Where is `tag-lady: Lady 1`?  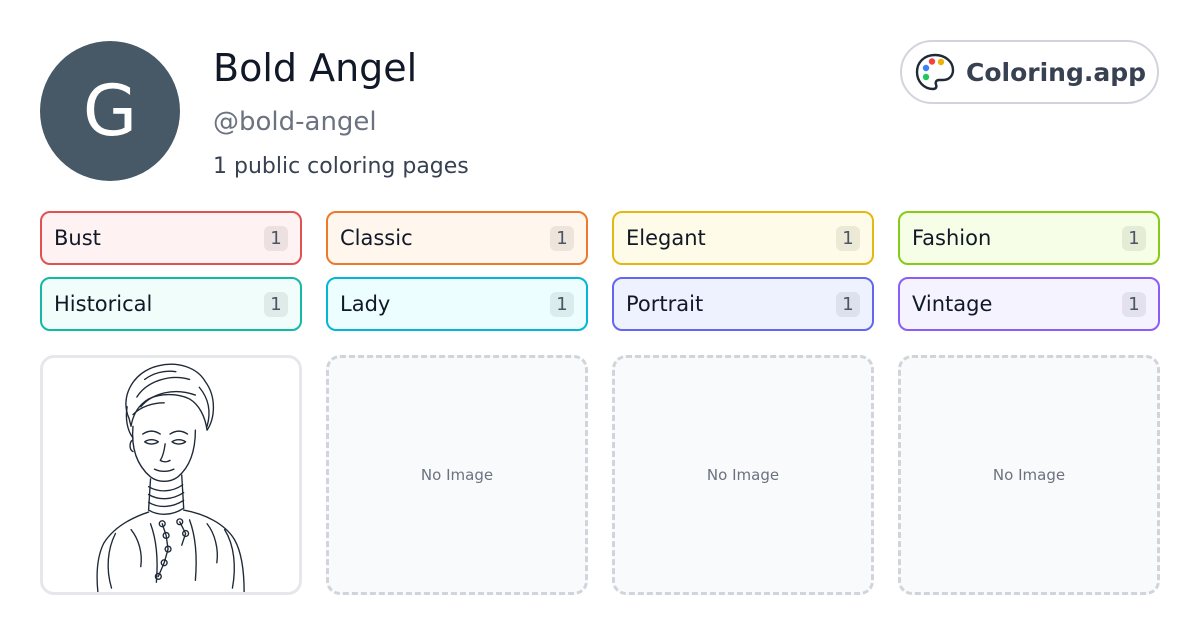
tag-lady: Lady 1 is located at coordinates (457, 304).